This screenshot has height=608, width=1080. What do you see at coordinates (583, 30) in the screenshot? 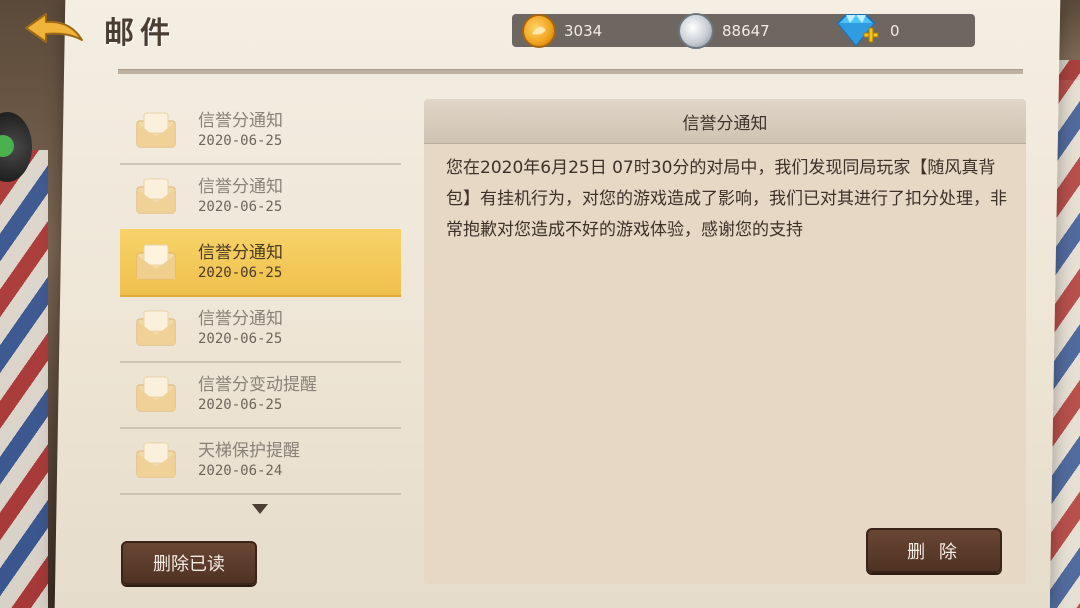
I see `gold-amount: 3034` at bounding box center [583, 30].